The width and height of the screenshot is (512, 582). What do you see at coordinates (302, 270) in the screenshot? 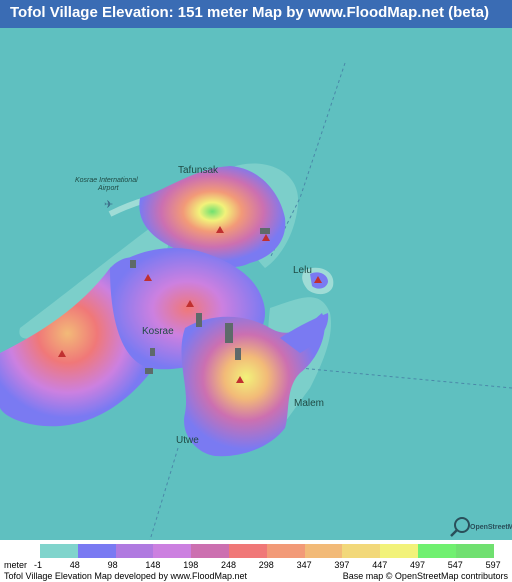
I see `label-lelu: Lelu` at bounding box center [302, 270].